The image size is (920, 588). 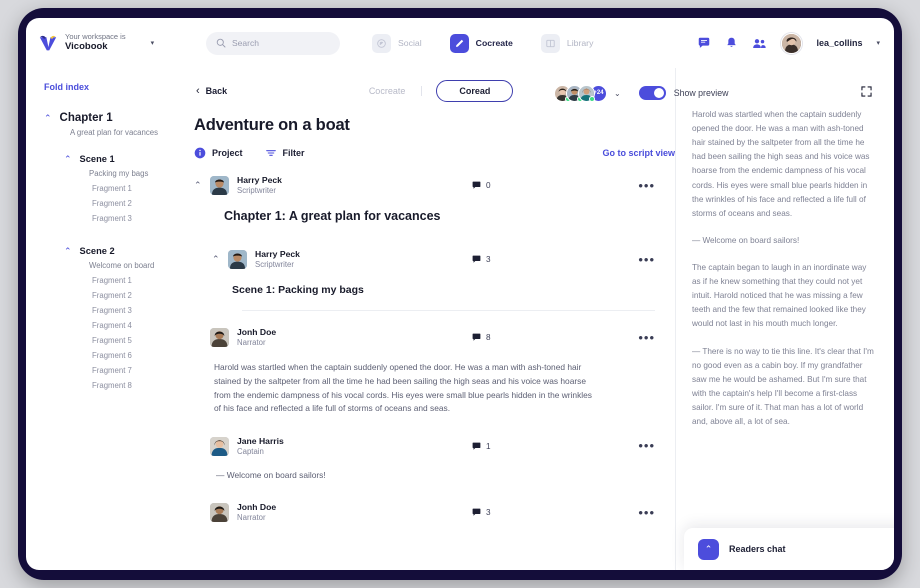 I want to click on nav-item-cocreate: Cocreate, so click(x=481, y=43).